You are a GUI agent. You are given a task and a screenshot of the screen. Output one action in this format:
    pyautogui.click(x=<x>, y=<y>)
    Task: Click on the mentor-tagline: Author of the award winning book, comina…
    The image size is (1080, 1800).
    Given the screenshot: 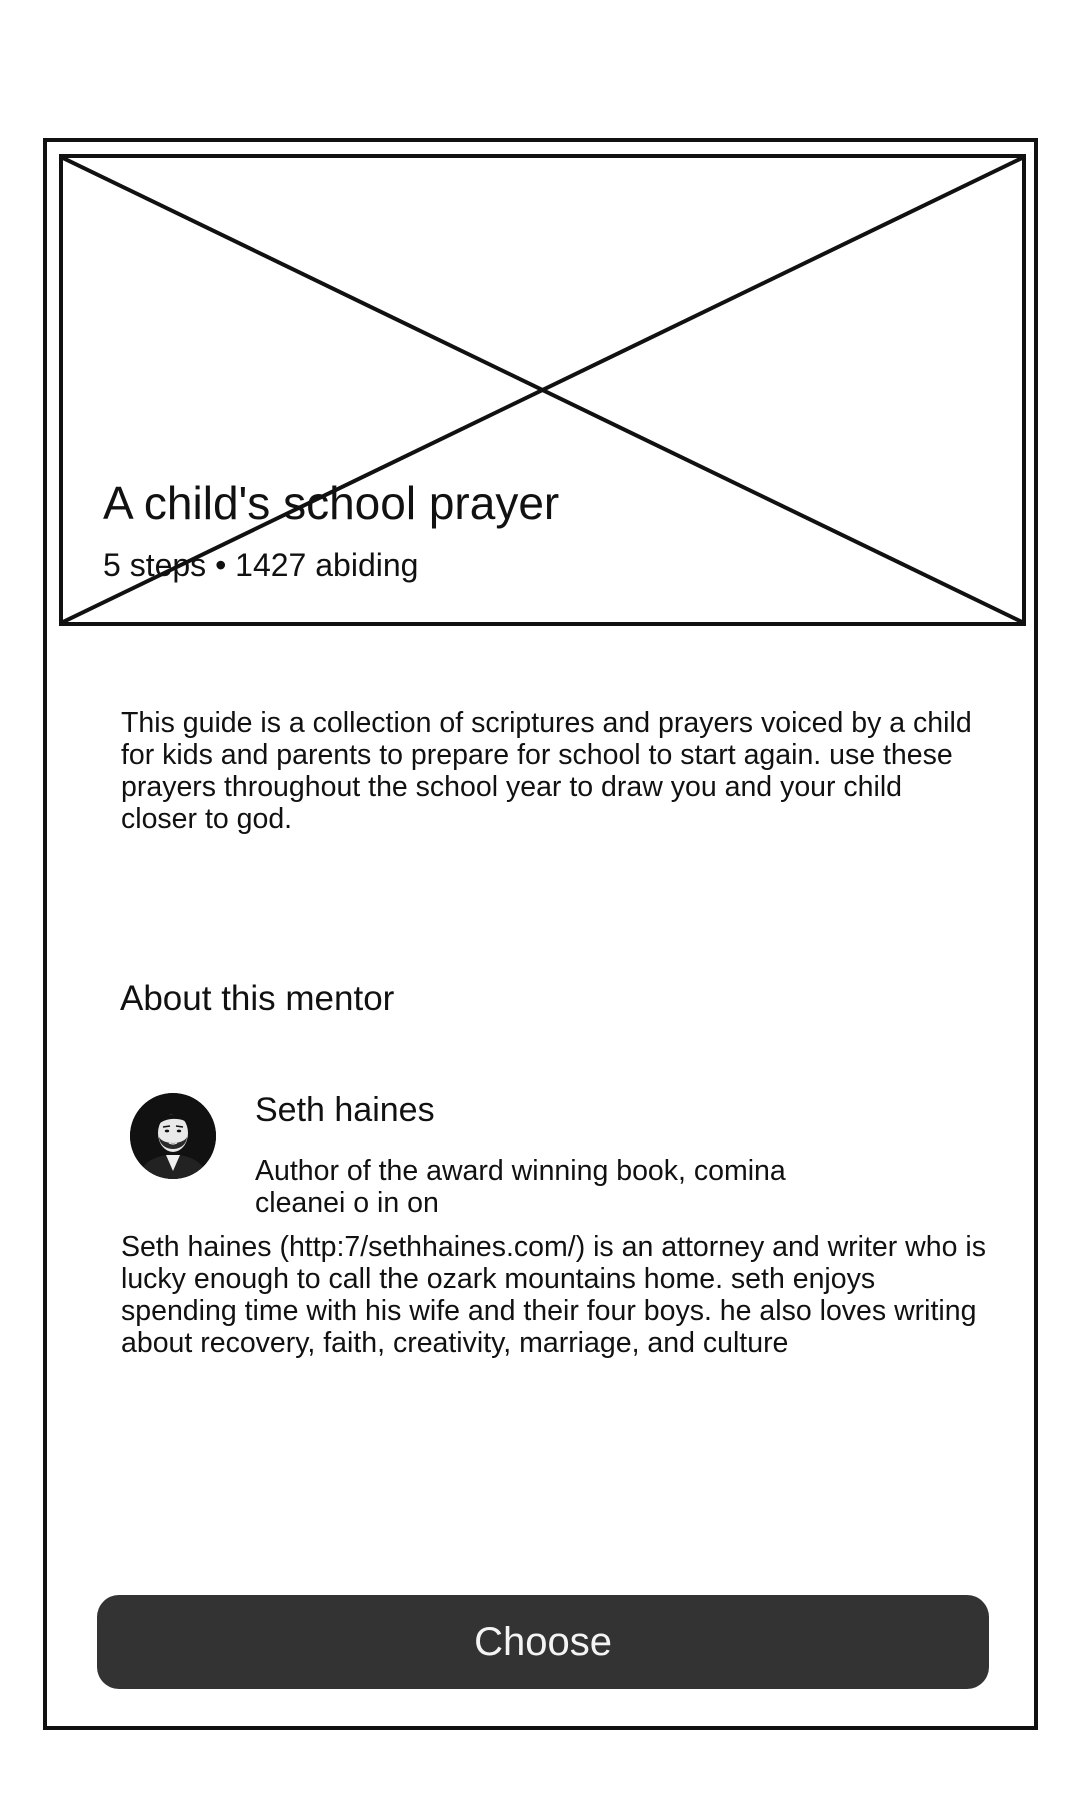 What is the action you would take?
    pyautogui.click(x=520, y=1187)
    